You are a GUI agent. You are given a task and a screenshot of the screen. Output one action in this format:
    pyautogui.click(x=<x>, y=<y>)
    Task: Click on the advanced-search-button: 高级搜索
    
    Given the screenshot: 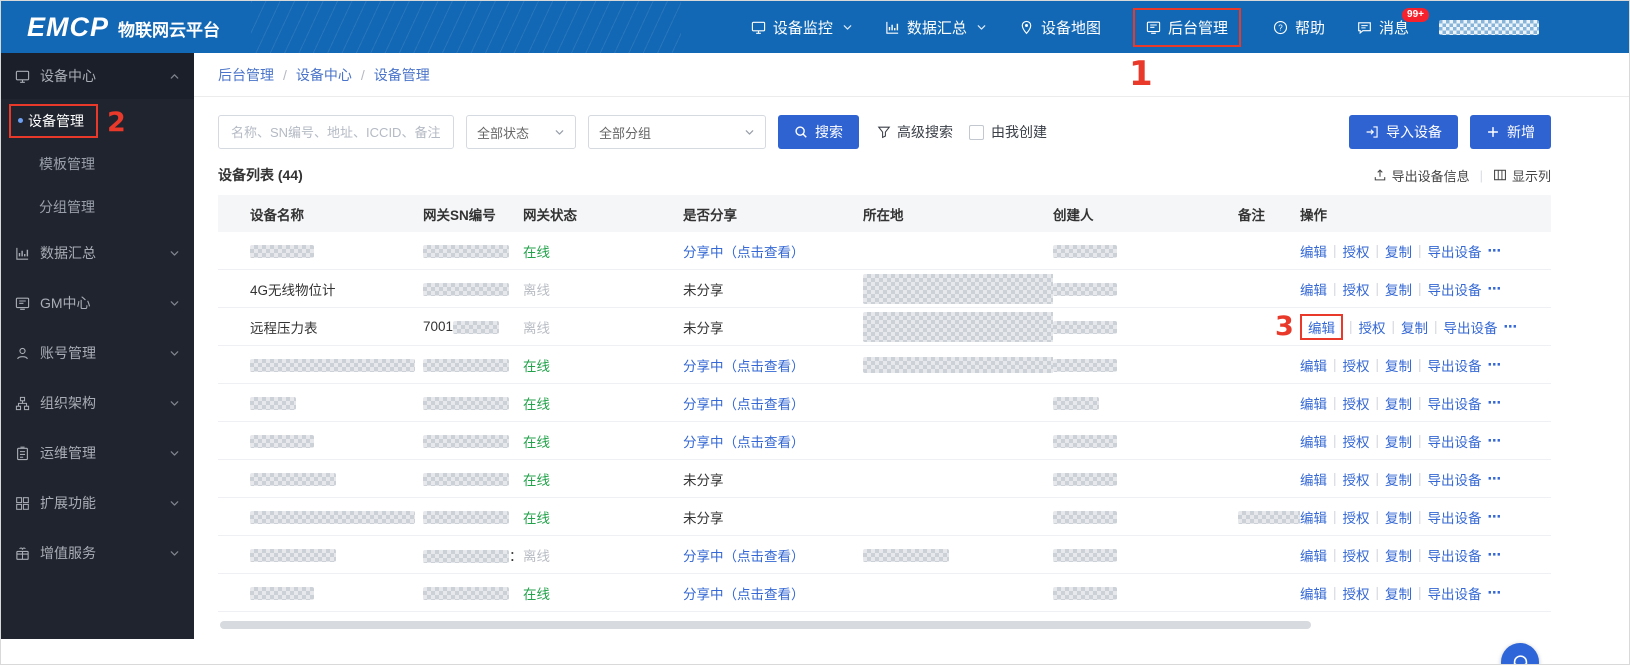 What is the action you would take?
    pyautogui.click(x=915, y=132)
    